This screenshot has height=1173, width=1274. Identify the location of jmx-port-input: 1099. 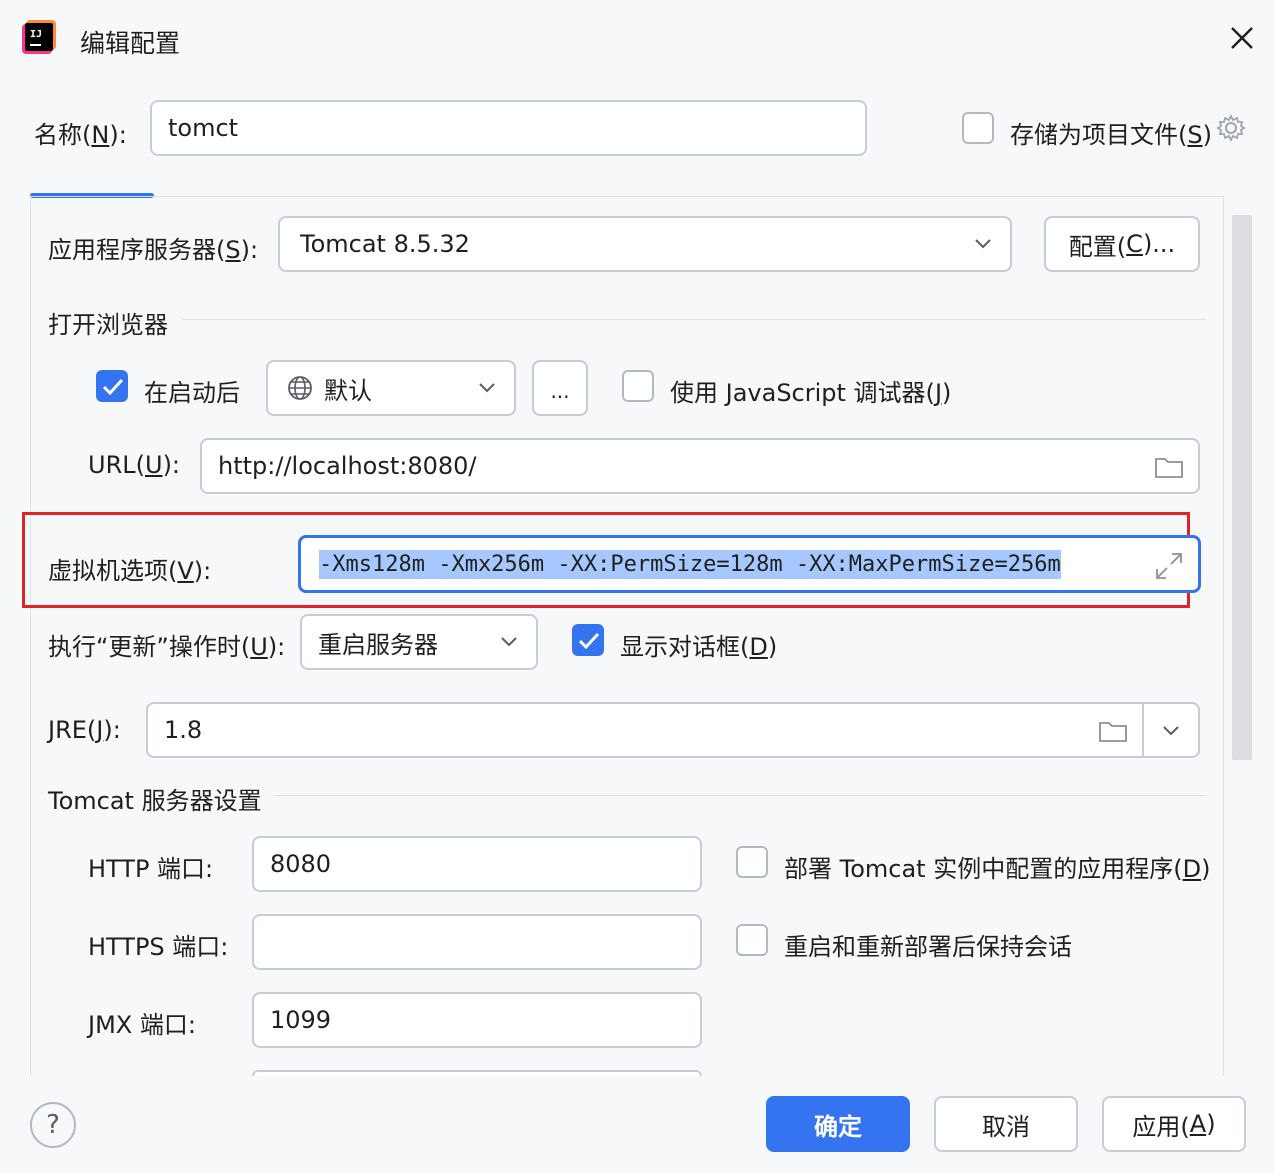
(477, 1020).